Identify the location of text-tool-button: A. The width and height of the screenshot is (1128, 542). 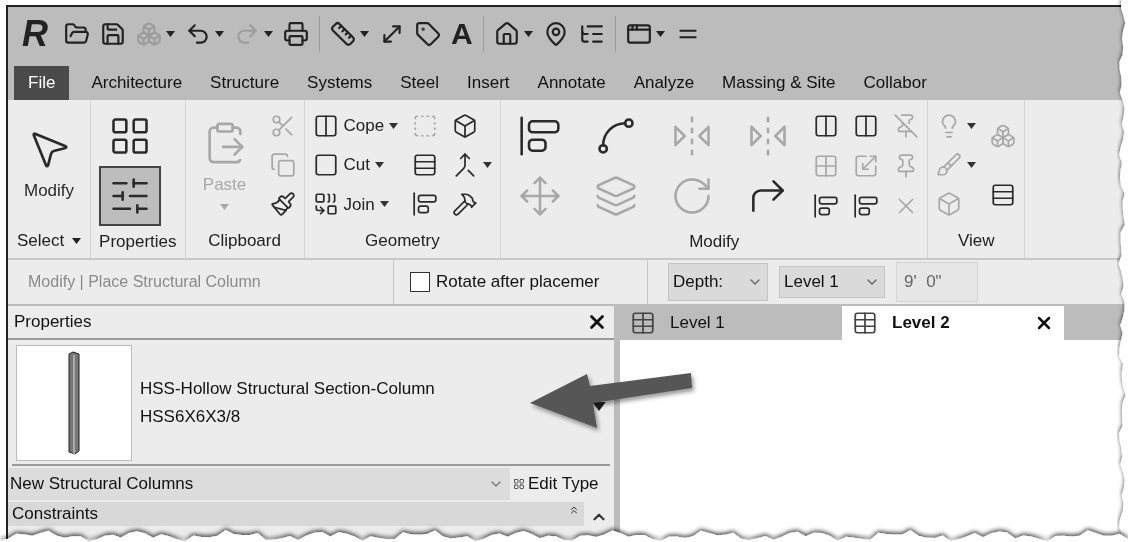
(462, 33).